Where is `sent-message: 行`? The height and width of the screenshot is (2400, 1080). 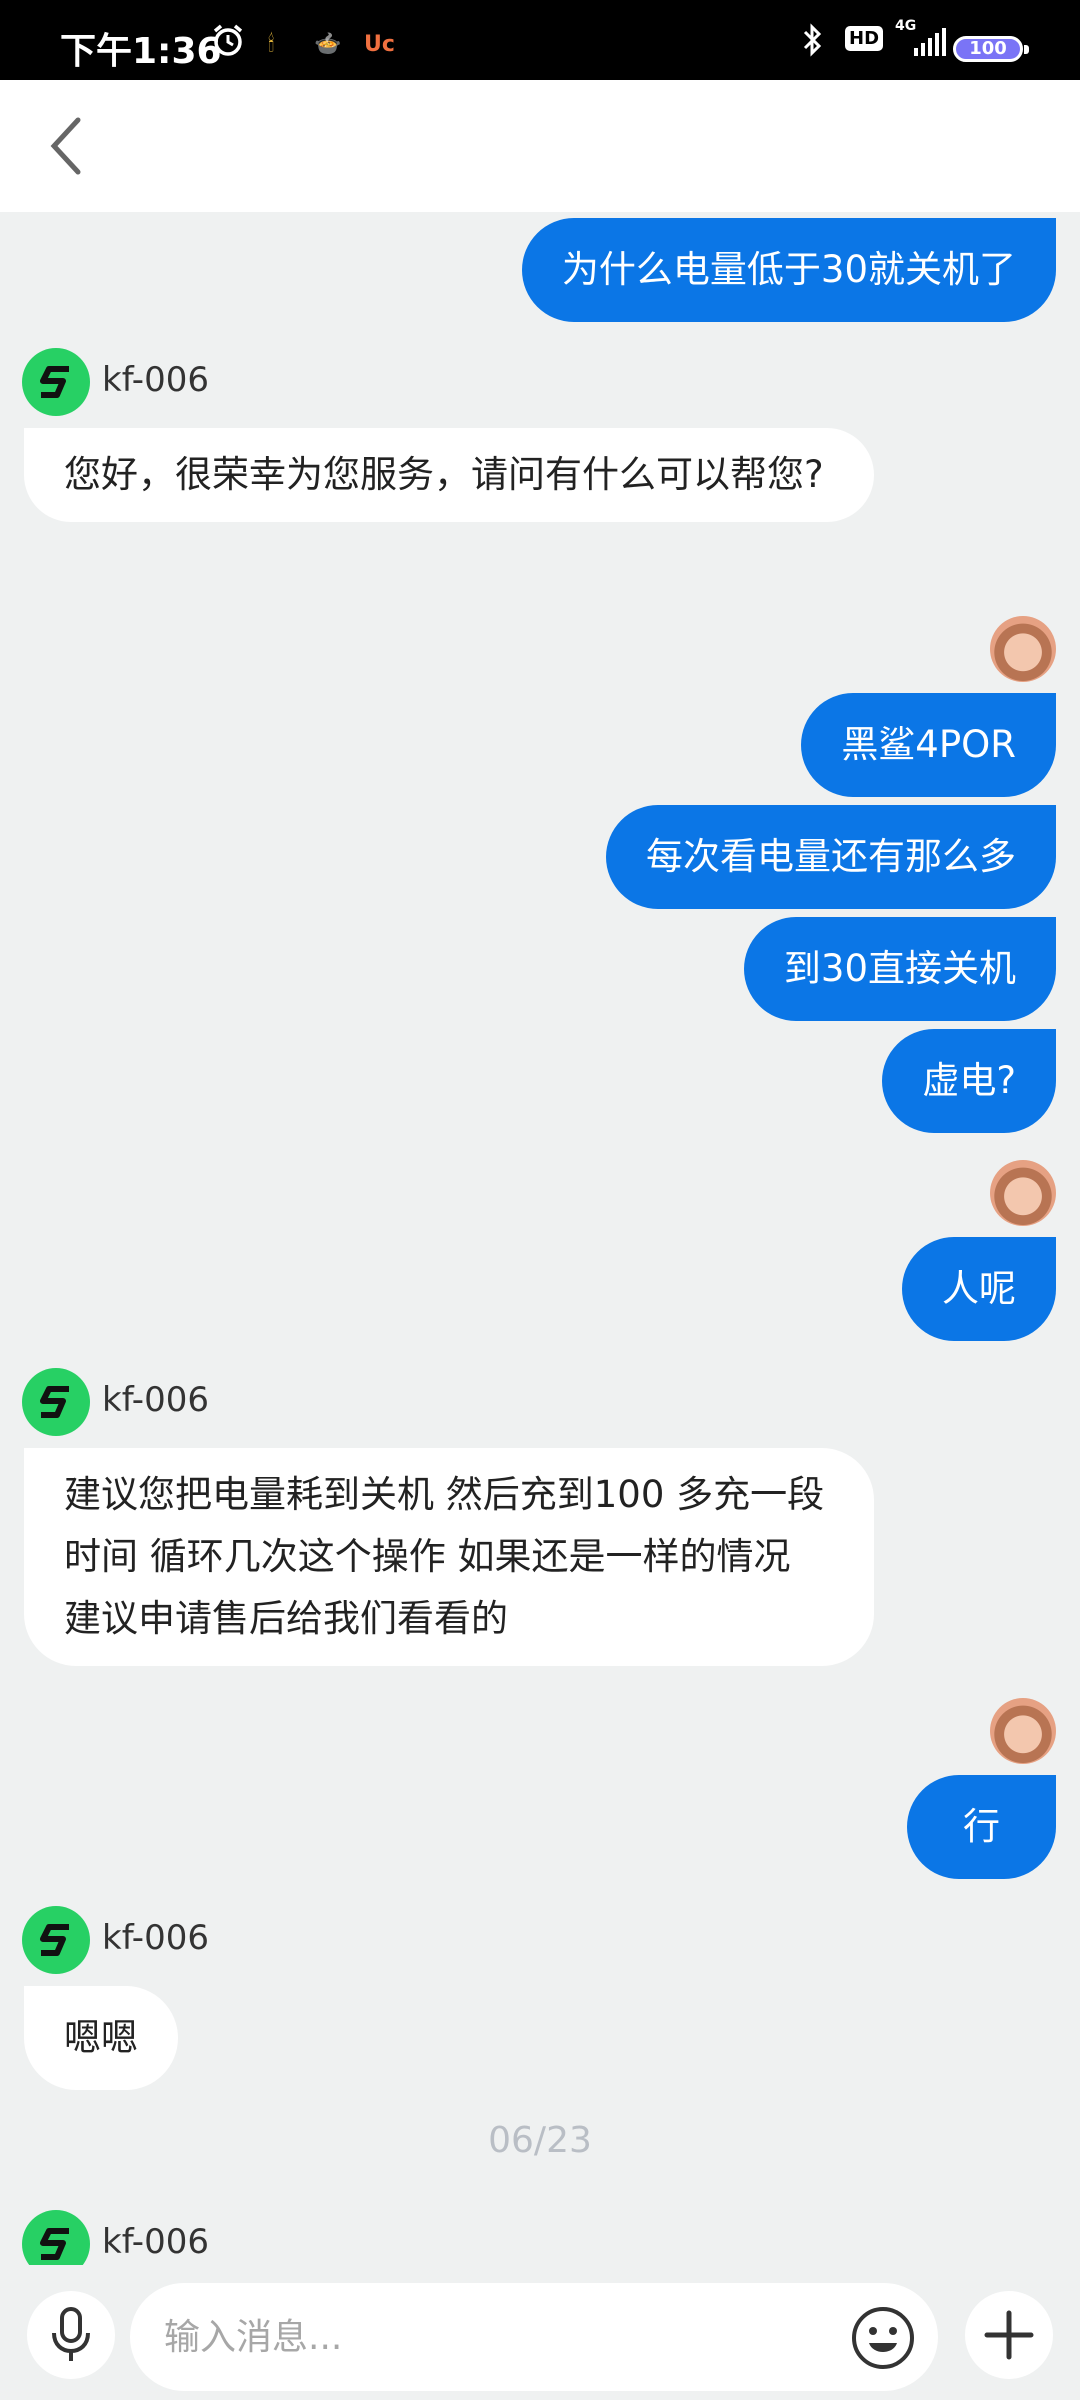
sent-message: 行 is located at coordinates (981, 1827).